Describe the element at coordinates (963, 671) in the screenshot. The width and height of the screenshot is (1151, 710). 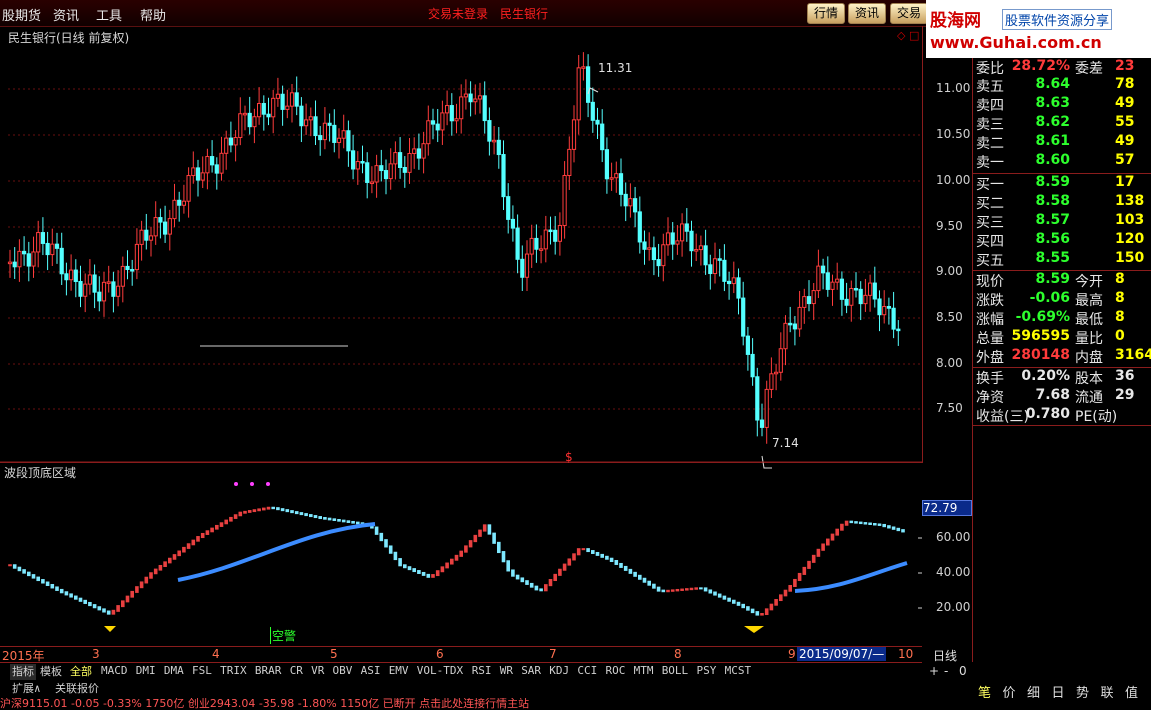
I see `zoom-reset-button: 0` at that location.